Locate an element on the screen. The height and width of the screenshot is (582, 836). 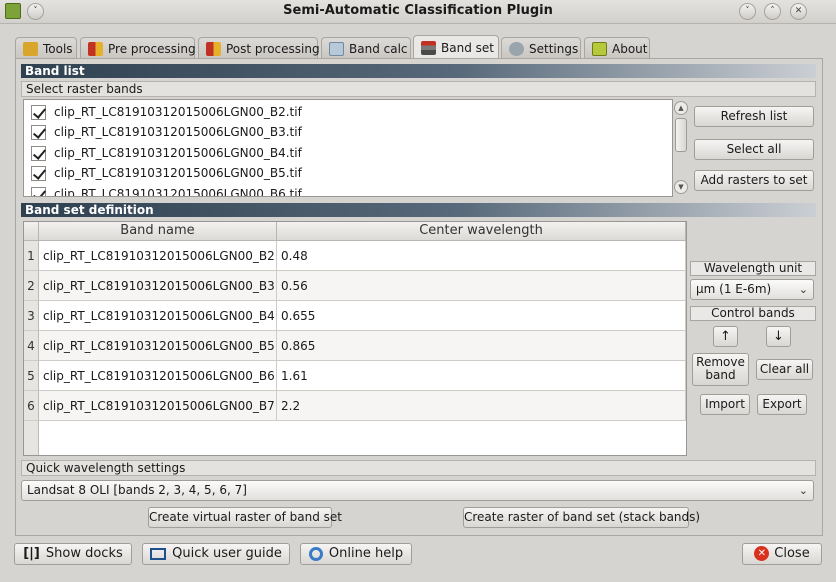
close-label: Close is located at coordinates (792, 553).